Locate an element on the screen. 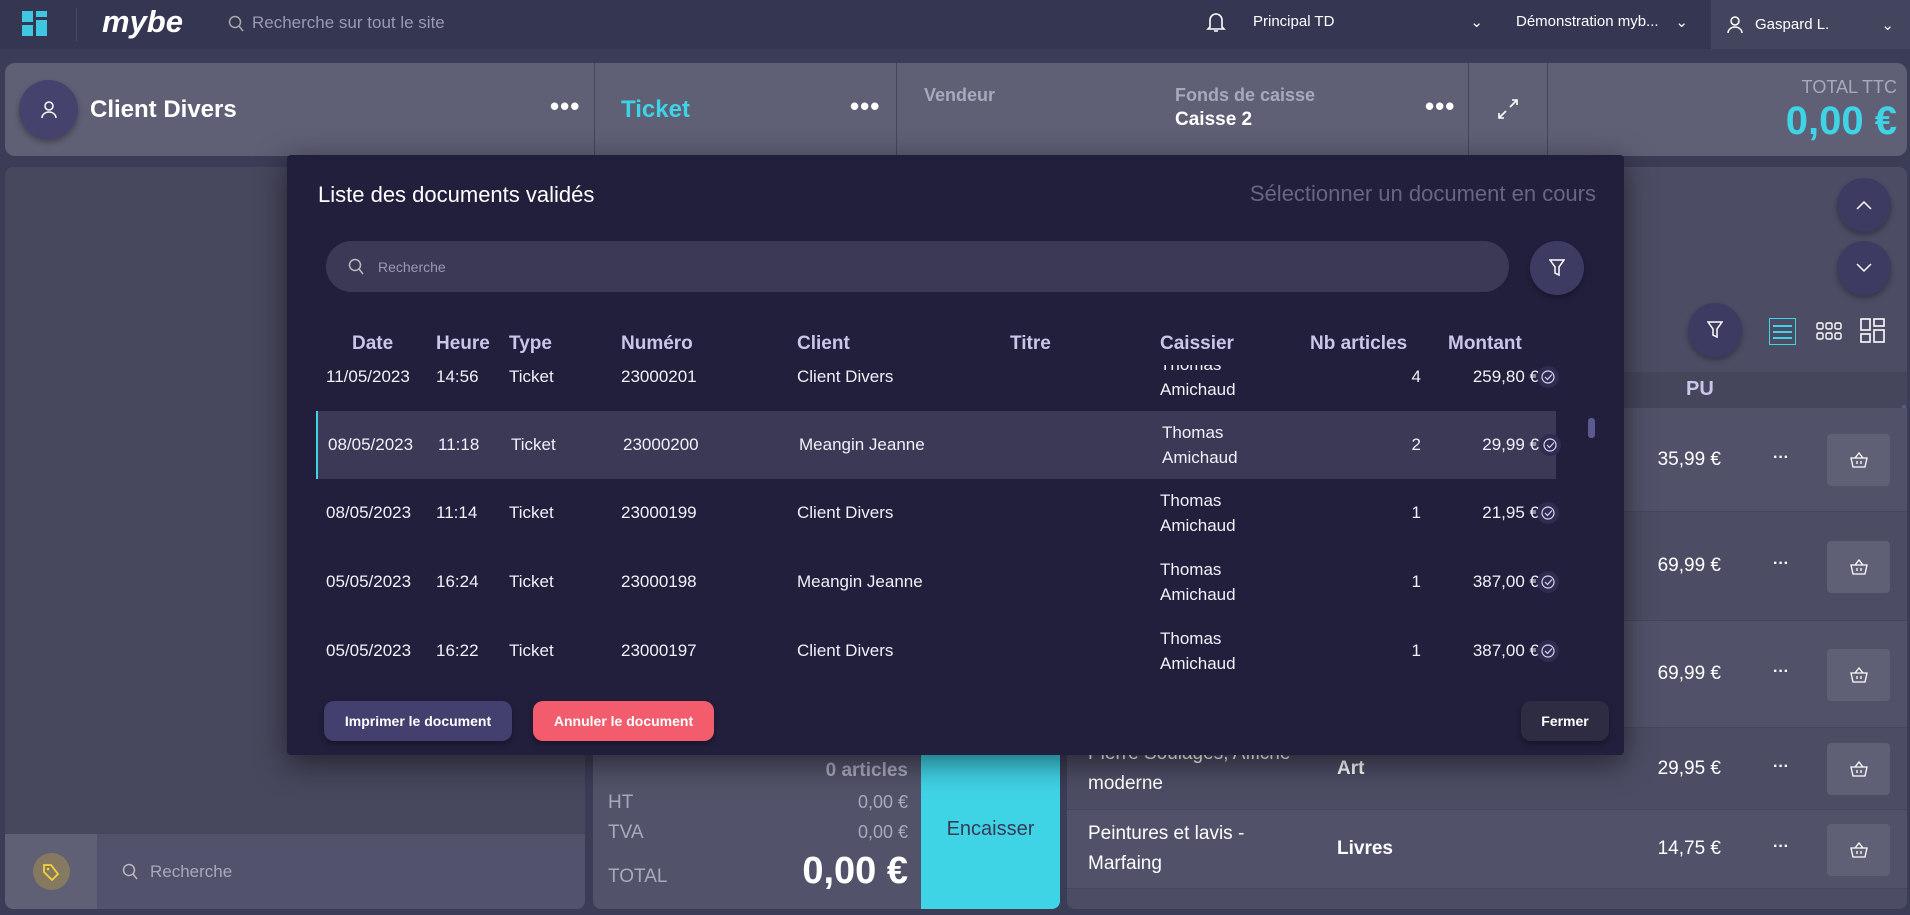  total-ttc-label: TOTAL TTC is located at coordinates (1849, 87).